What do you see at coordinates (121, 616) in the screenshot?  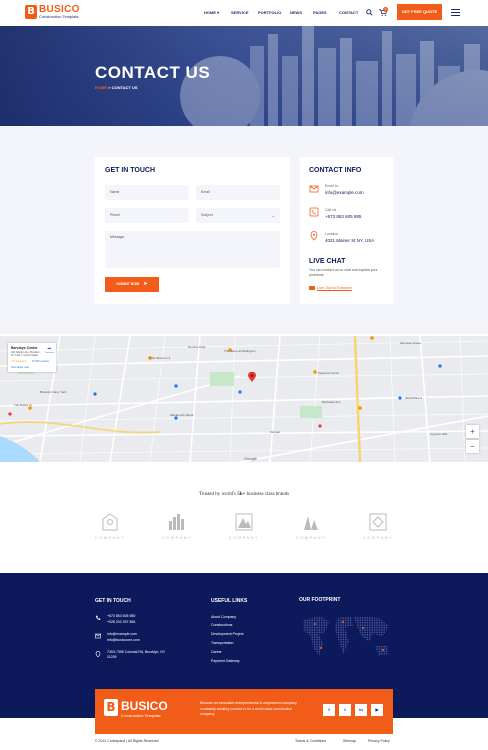 I see `footer-phone-1: +673 853 605 985` at bounding box center [121, 616].